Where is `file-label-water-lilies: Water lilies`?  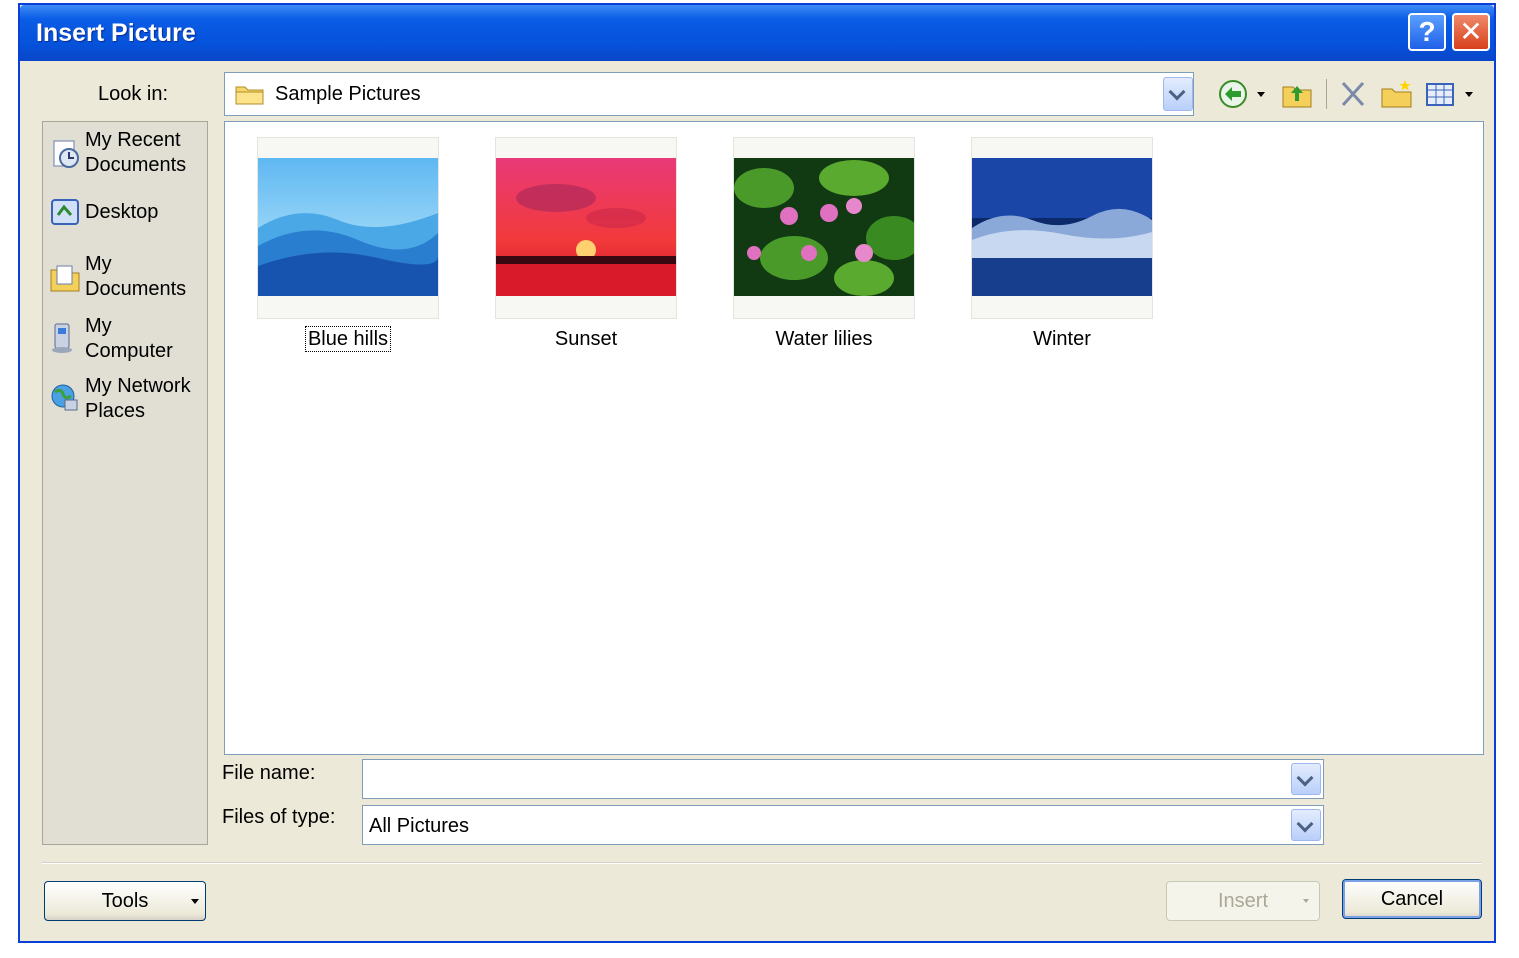 file-label-water-lilies: Water lilies is located at coordinates (824, 339).